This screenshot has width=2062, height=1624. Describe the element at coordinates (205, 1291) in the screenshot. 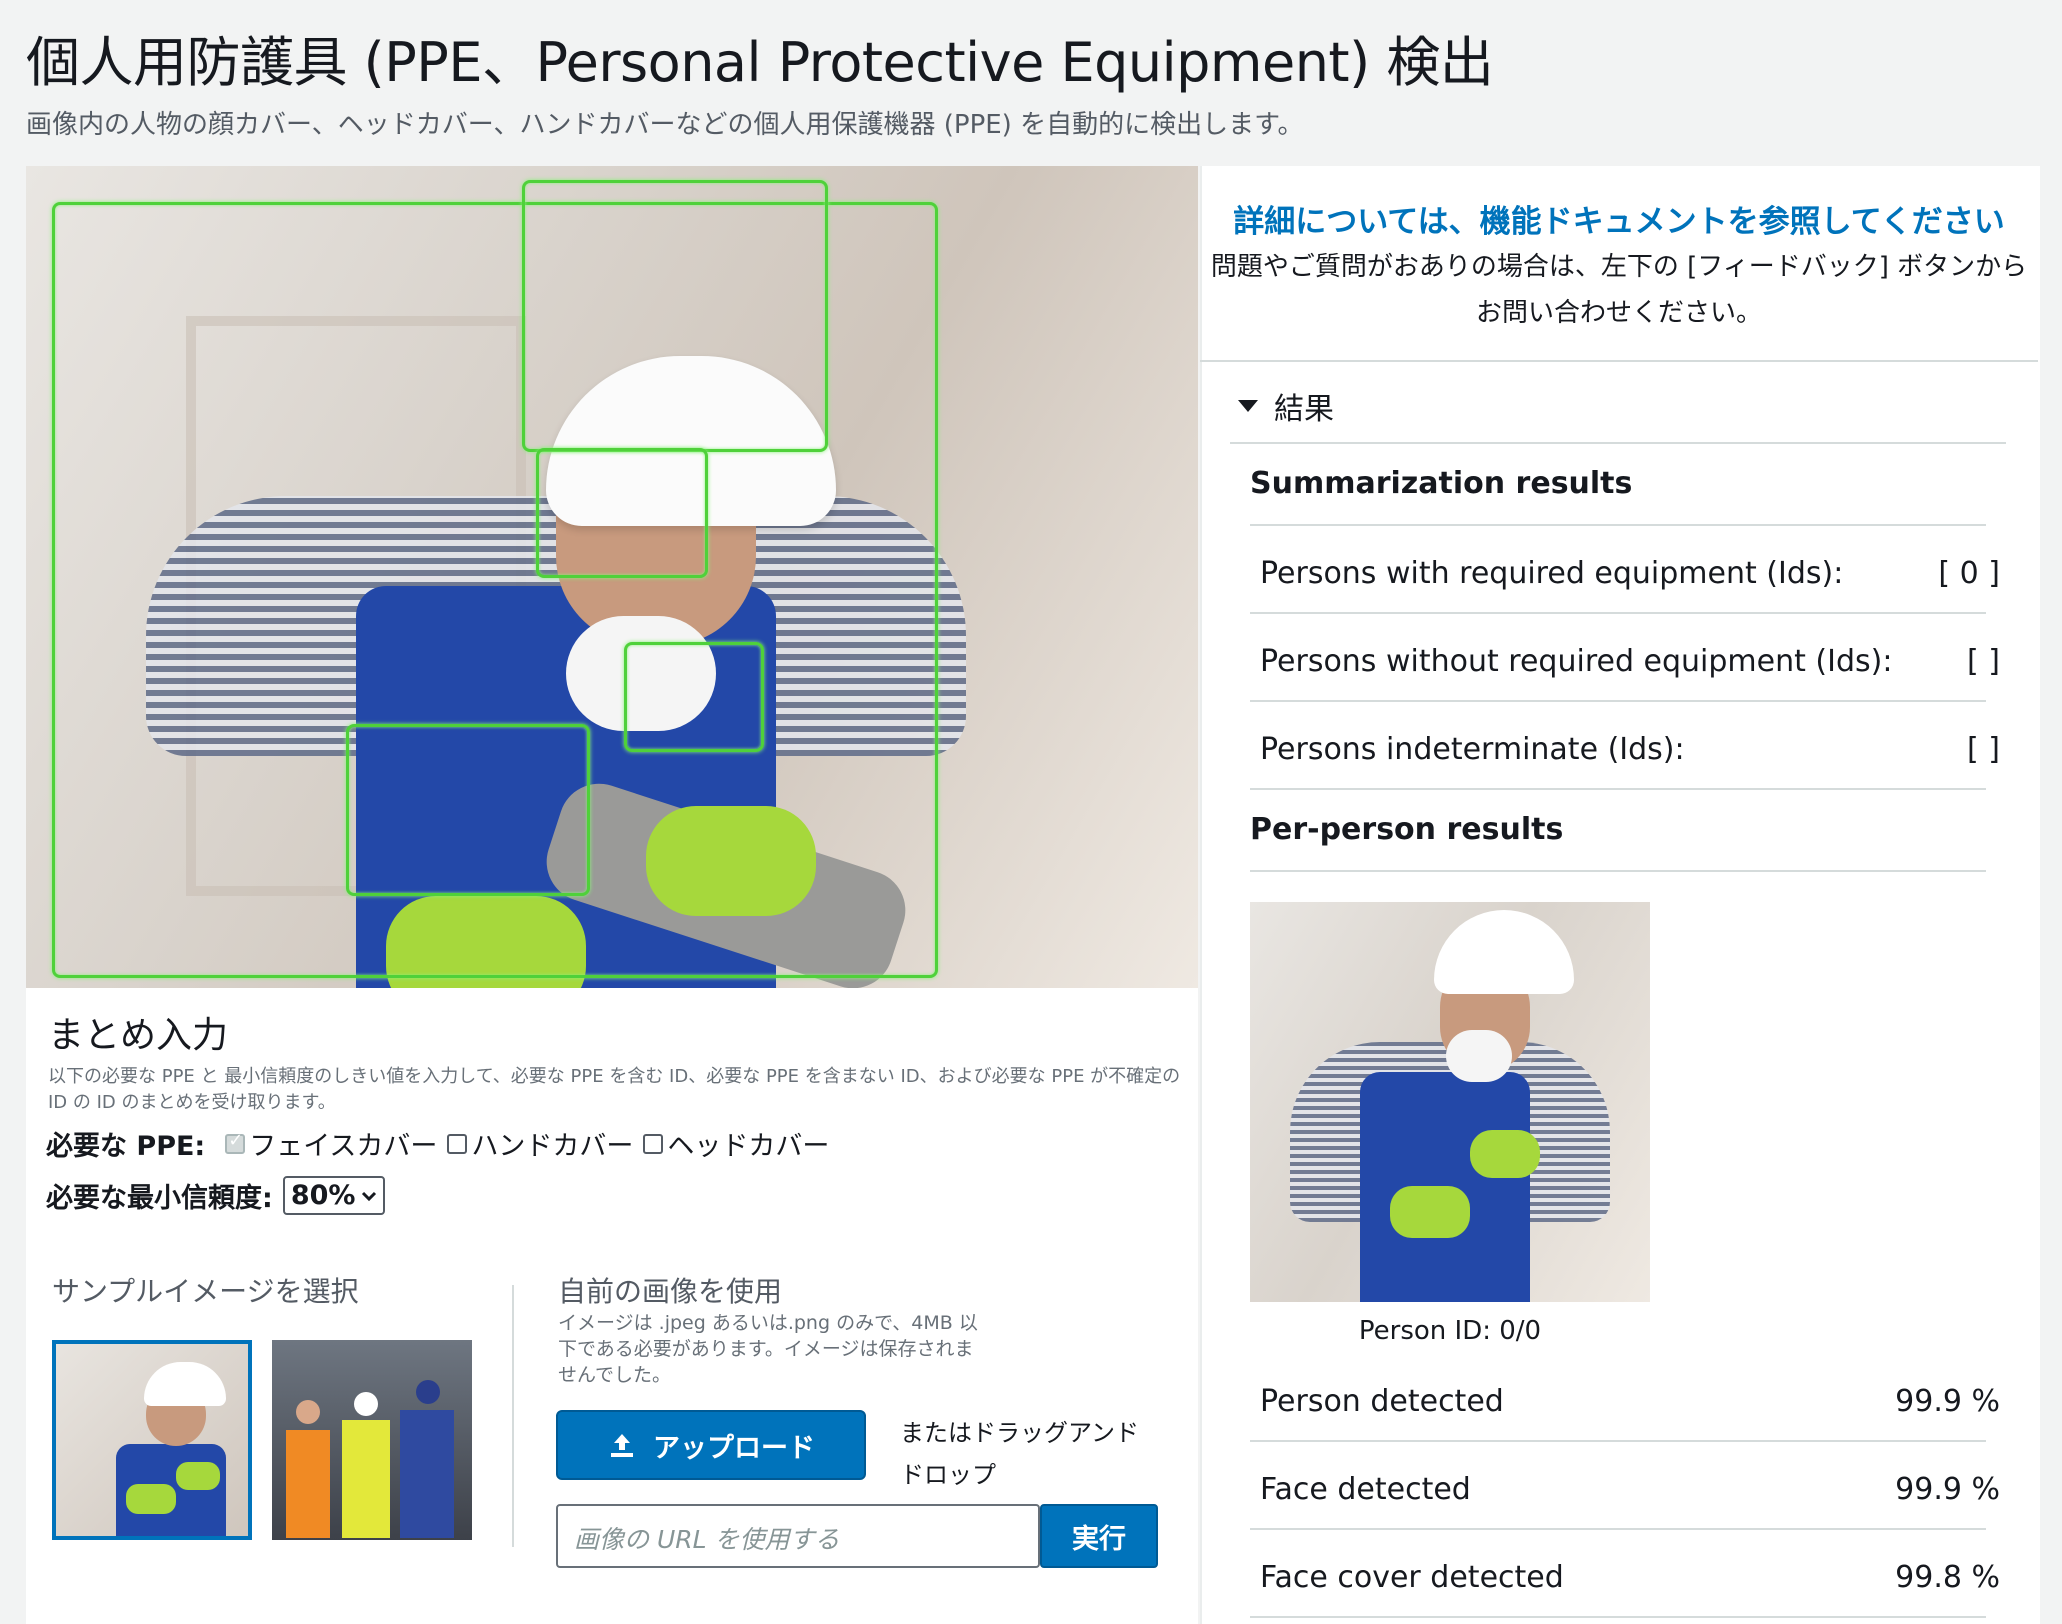

I see `sample-images-heading: サンプルイメージを選択` at that location.